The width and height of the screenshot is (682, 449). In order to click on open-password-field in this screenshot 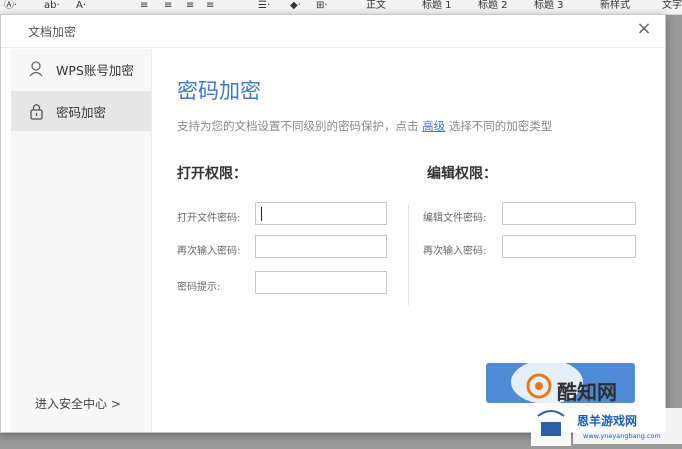, I will do `click(321, 213)`.